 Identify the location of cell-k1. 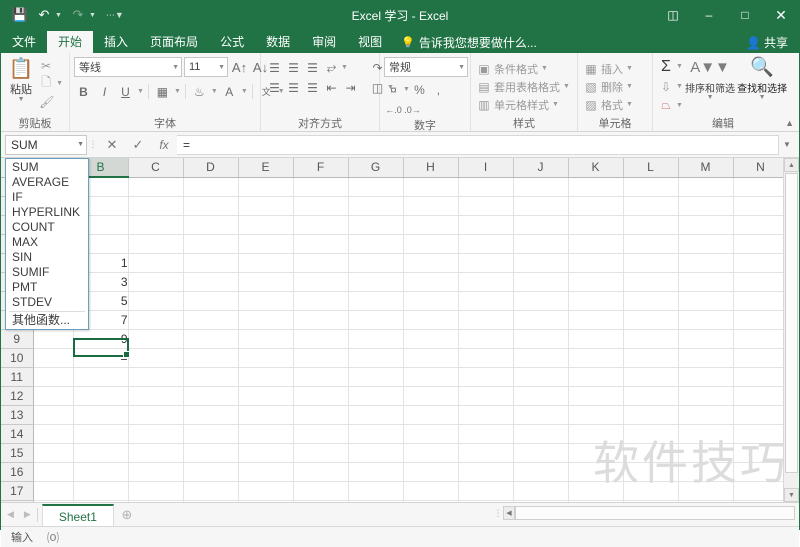
(596, 187).